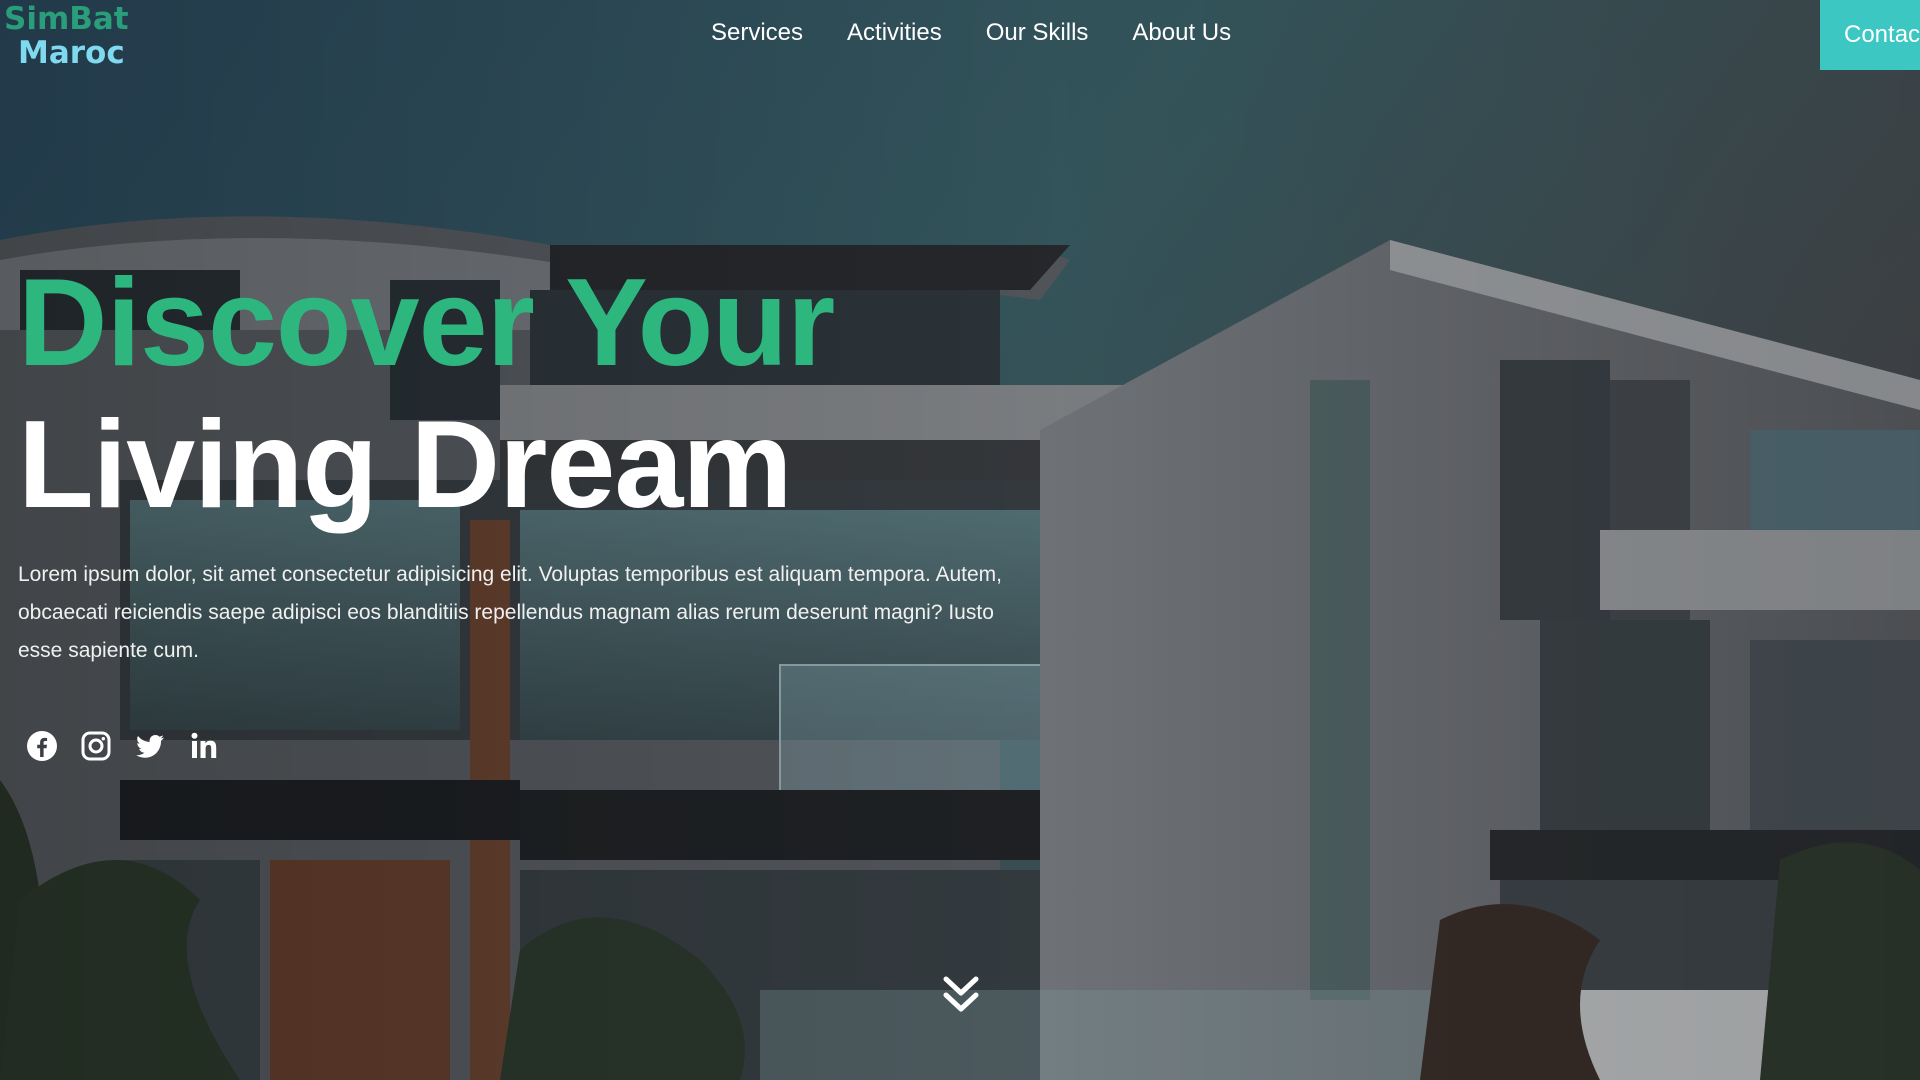 The width and height of the screenshot is (1920, 1080). What do you see at coordinates (894, 33) in the screenshot?
I see `nav-item-activities: Activities` at bounding box center [894, 33].